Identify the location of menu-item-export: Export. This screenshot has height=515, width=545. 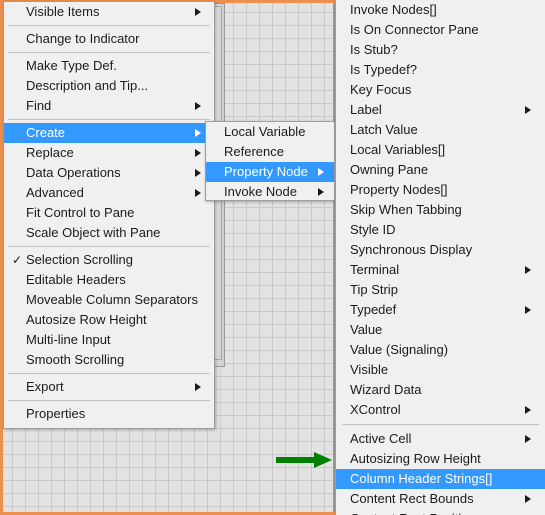
(109, 387).